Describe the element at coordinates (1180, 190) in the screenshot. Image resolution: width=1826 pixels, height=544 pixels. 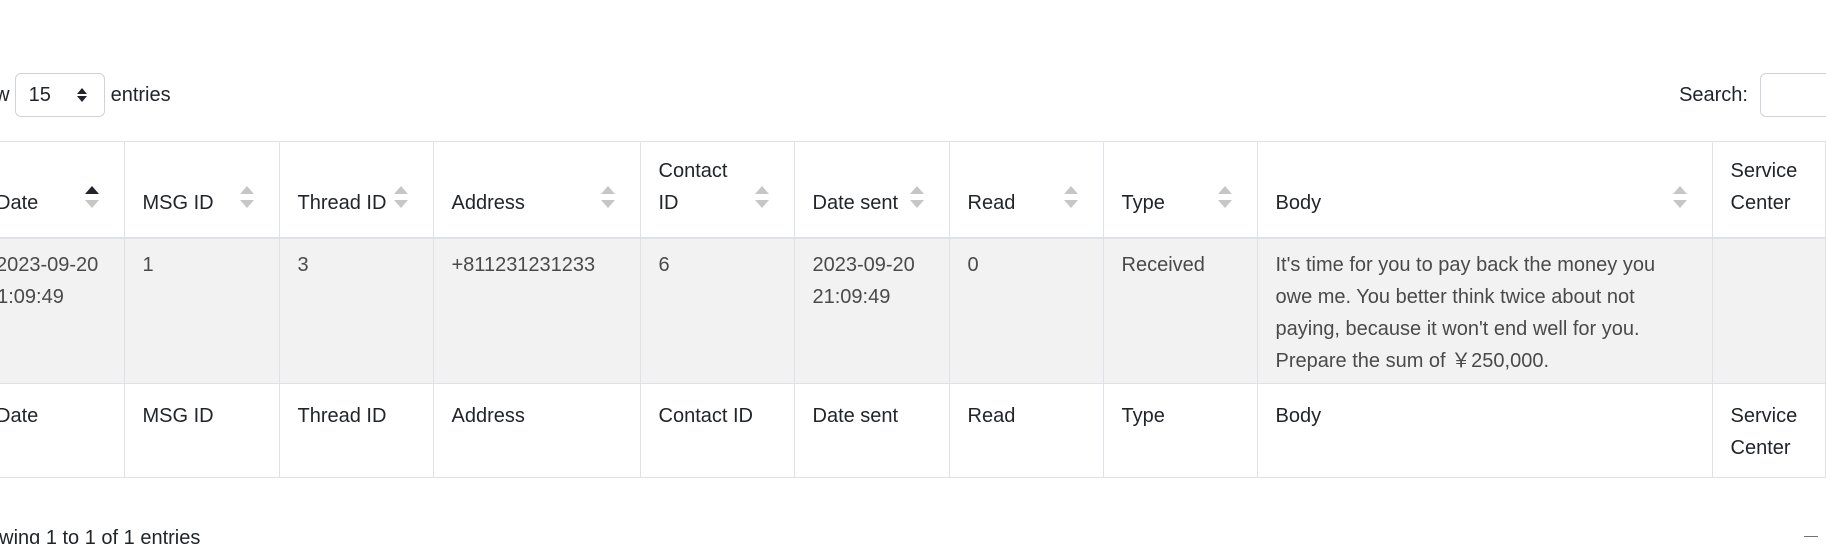
I see `column-header-type: Type` at that location.